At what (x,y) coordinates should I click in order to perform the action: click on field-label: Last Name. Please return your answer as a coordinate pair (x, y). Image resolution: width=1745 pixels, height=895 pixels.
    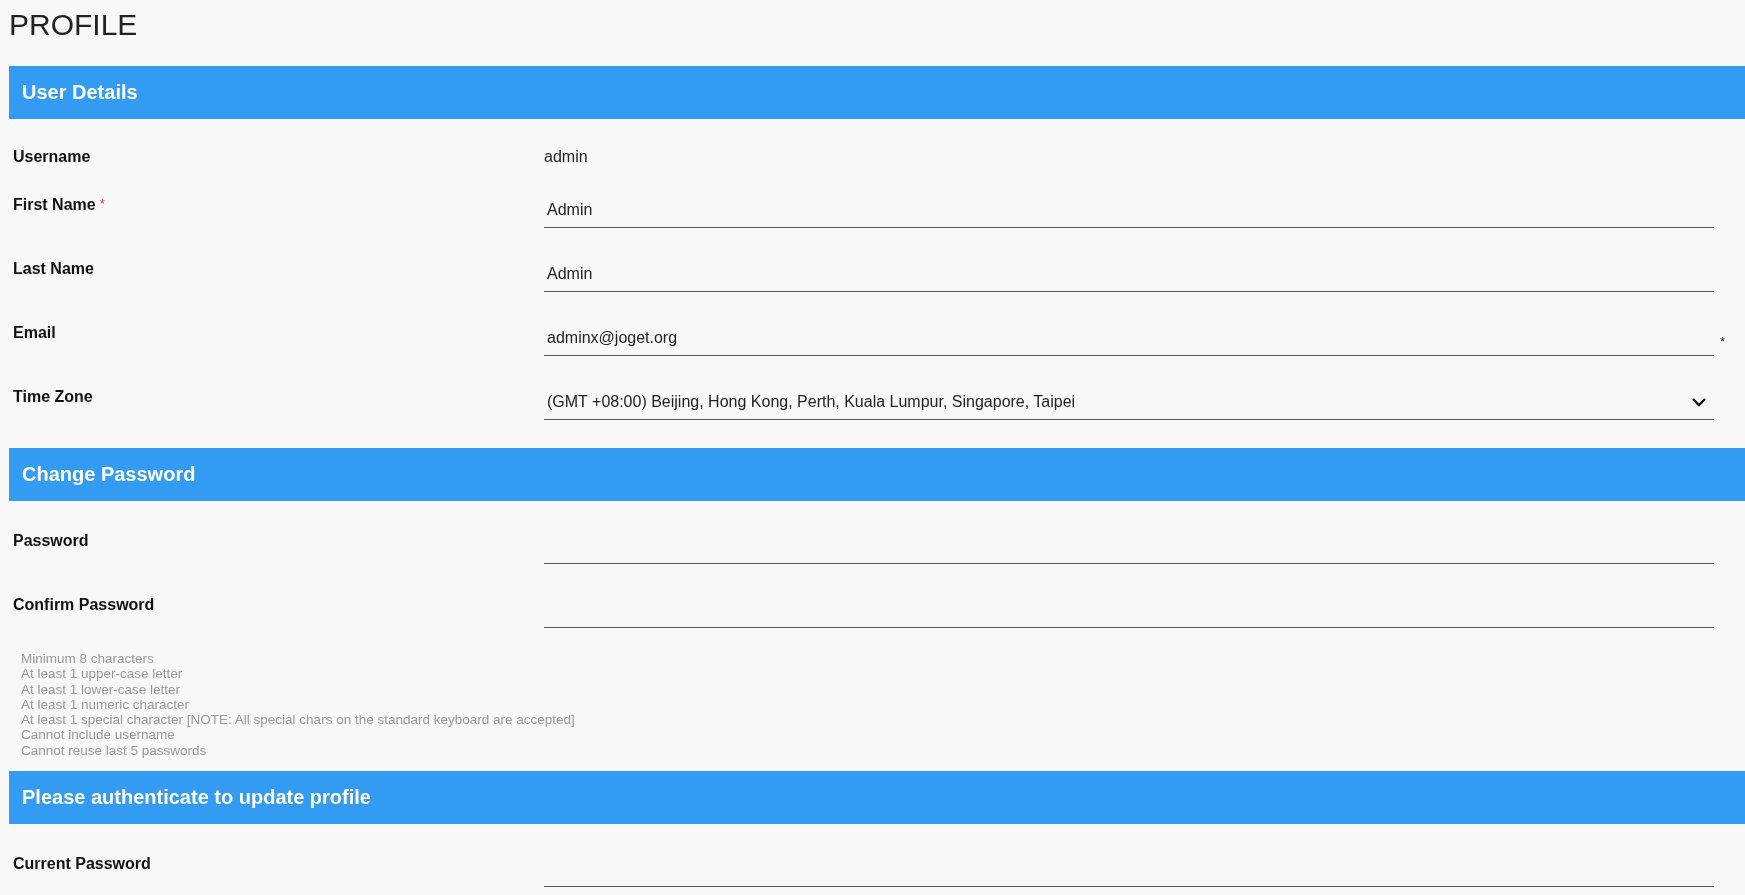
    Looking at the image, I should click on (53, 268).